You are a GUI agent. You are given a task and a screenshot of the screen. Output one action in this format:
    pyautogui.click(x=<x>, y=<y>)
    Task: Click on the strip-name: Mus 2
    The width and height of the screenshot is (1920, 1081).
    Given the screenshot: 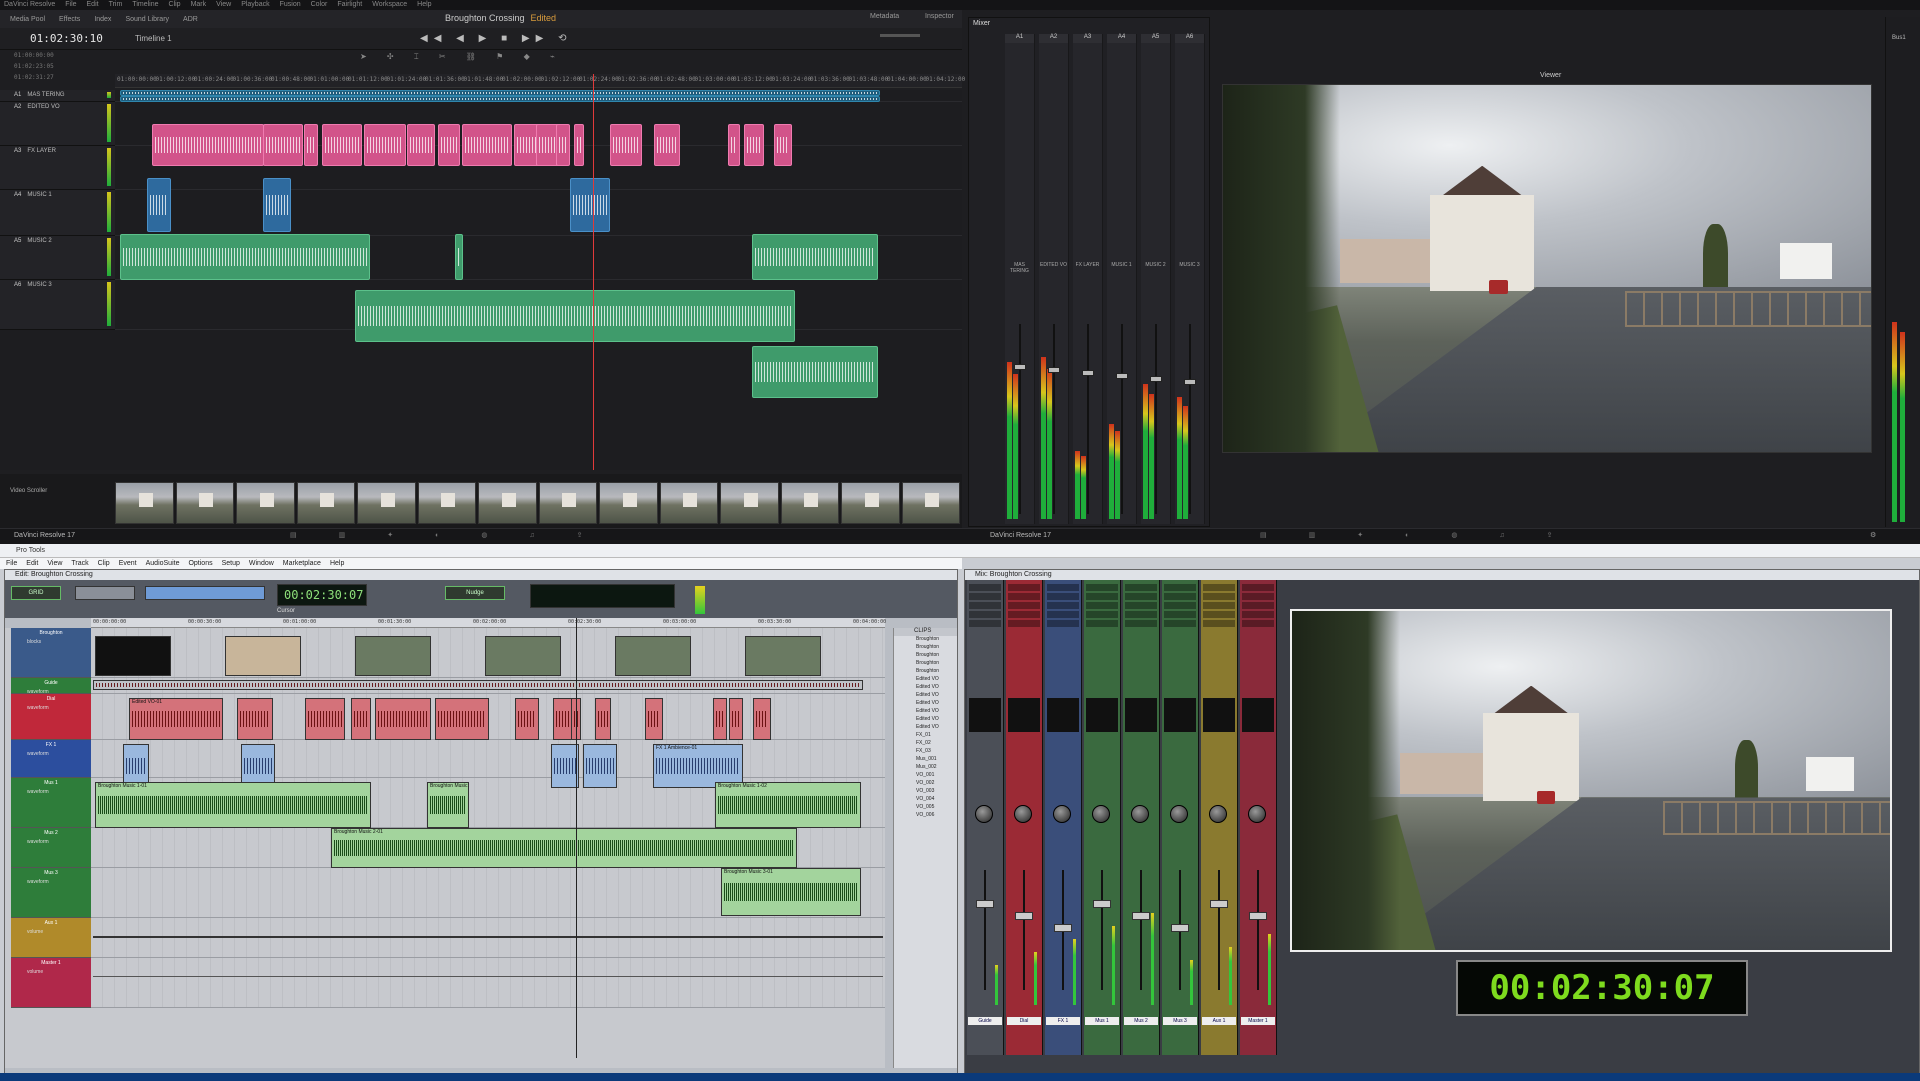 What is the action you would take?
    pyautogui.click(x=1141, y=1021)
    